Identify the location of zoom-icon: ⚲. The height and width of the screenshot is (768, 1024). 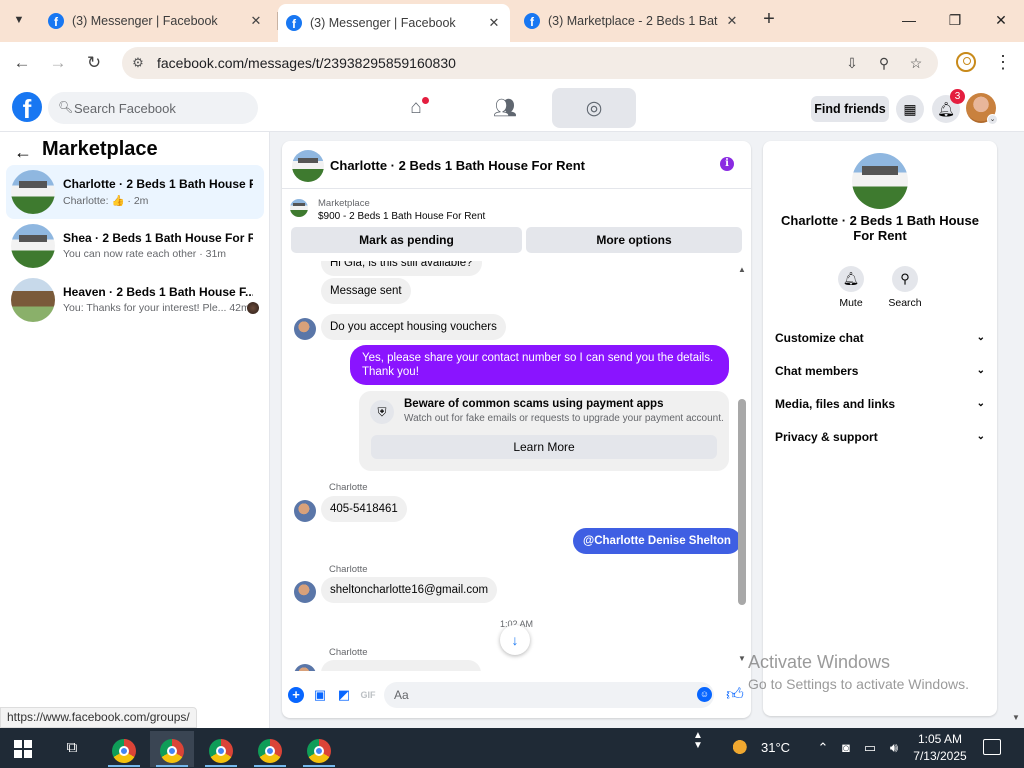
(884, 63).